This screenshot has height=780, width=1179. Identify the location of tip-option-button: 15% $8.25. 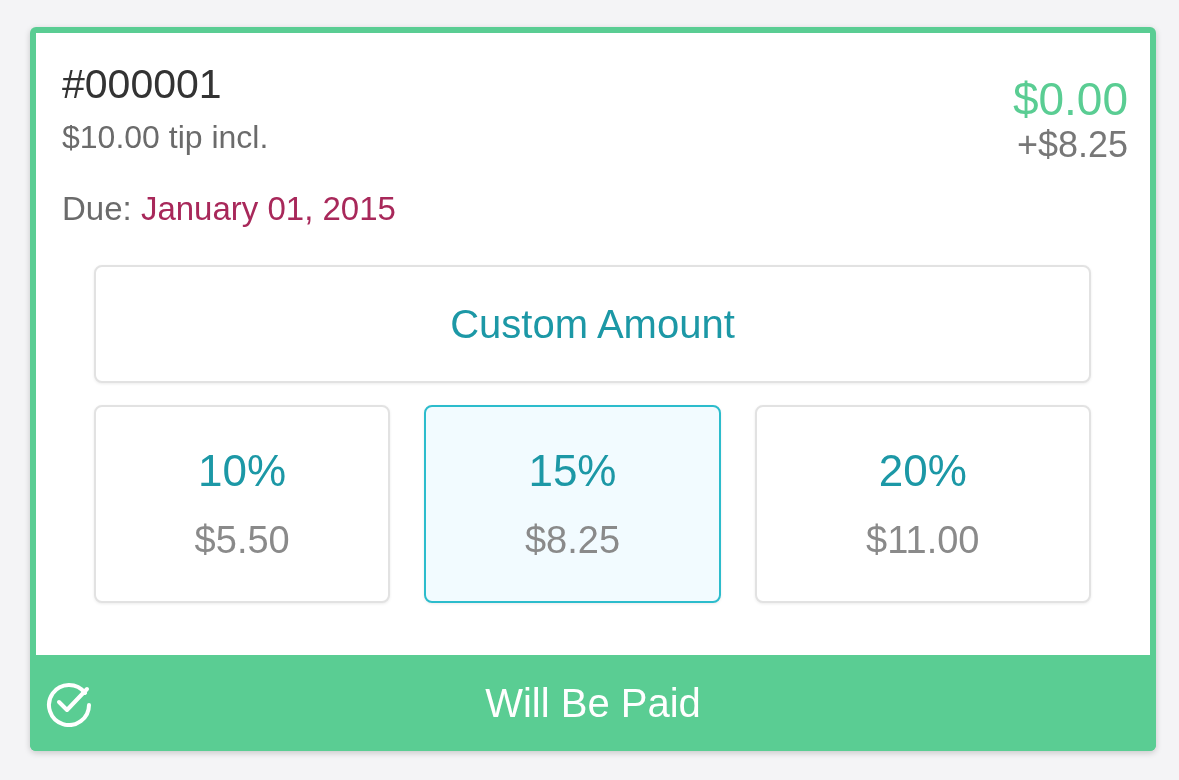
(572, 504).